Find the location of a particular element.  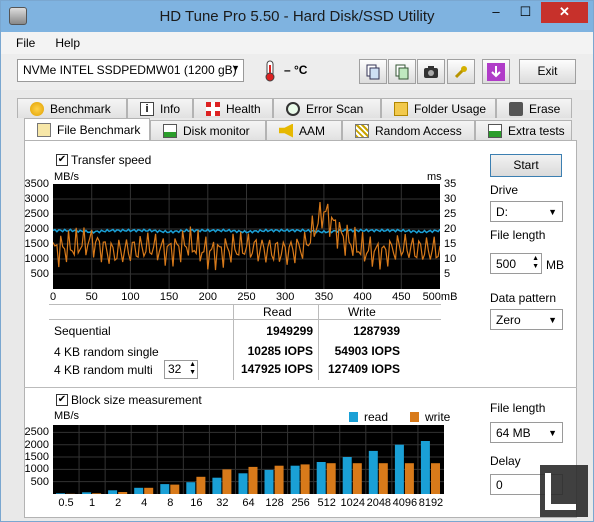

row-4kb-single-read: 10285 IOPS is located at coordinates (280, 351).